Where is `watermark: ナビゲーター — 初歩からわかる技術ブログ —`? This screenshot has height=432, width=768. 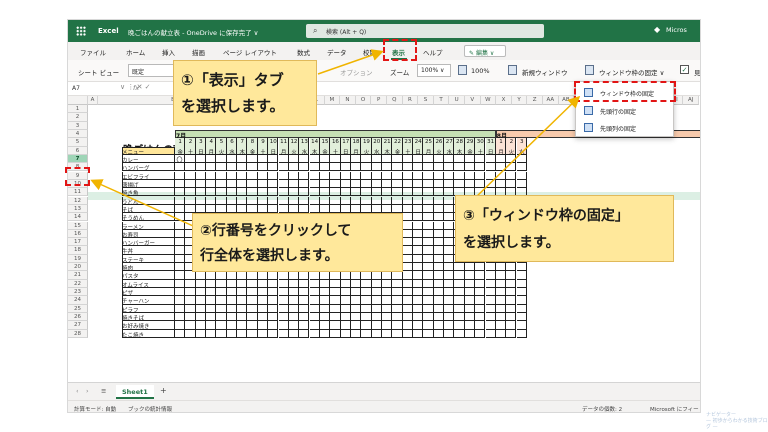 watermark: ナビゲーター — 初歩からわかる技術ブログ — is located at coordinates (737, 421).